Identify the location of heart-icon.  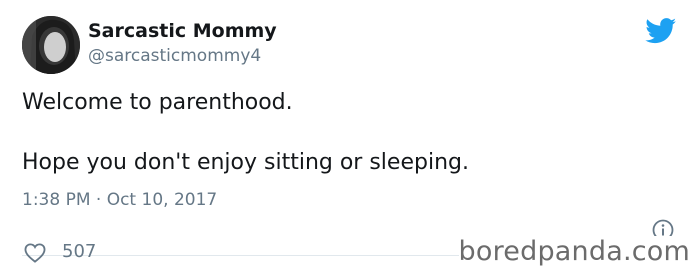
(35, 253).